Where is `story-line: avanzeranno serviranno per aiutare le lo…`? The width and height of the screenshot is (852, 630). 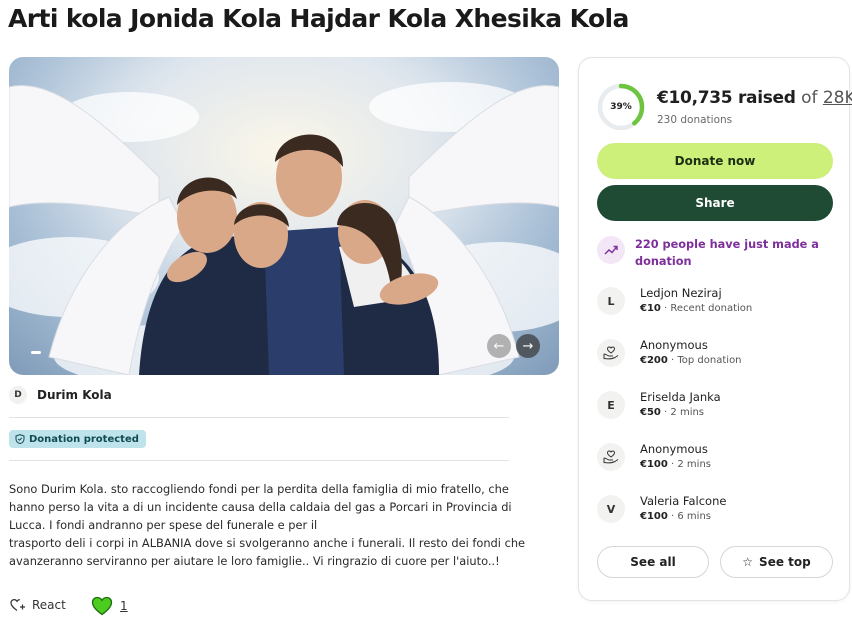 story-line: avanzeranno serviranno per aiutare le lo… is located at coordinates (254, 561).